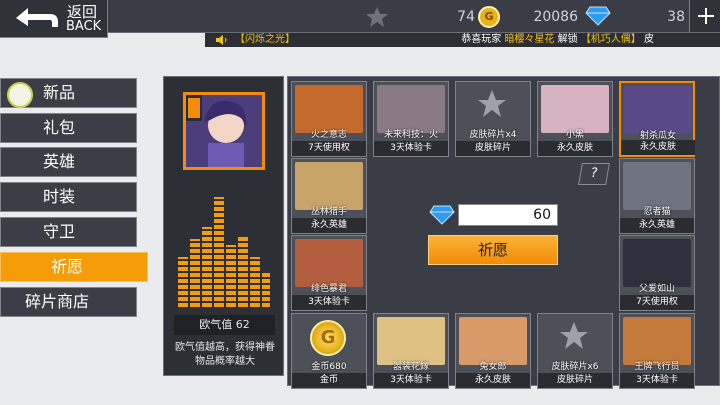  I want to click on luck-value: 欧气值 62, so click(224, 325).